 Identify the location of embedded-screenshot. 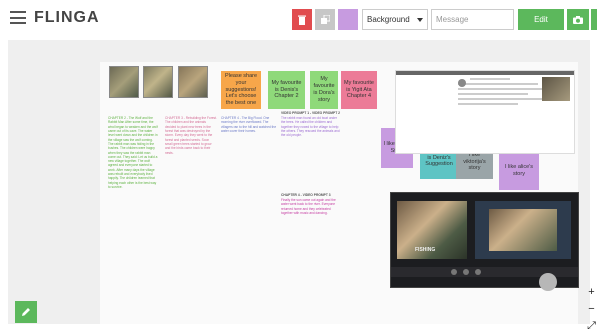
(485, 112).